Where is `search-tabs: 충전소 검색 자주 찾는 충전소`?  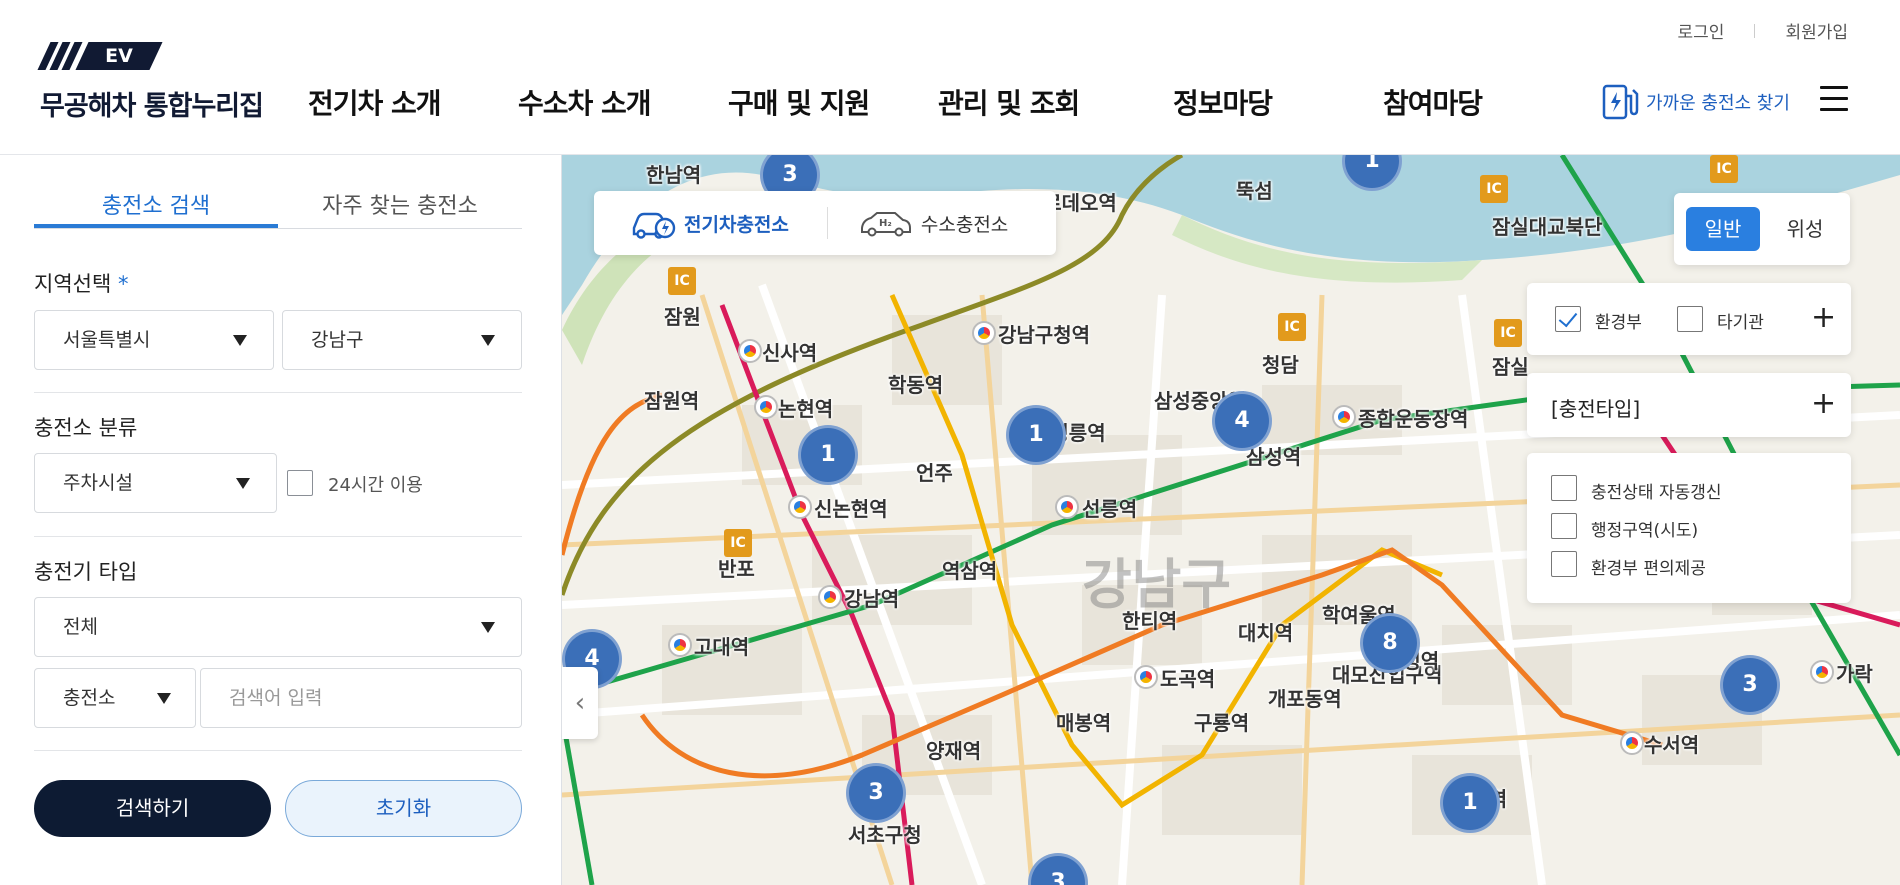
search-tabs: 충전소 검색 자주 찾는 충전소 is located at coordinates (278, 207).